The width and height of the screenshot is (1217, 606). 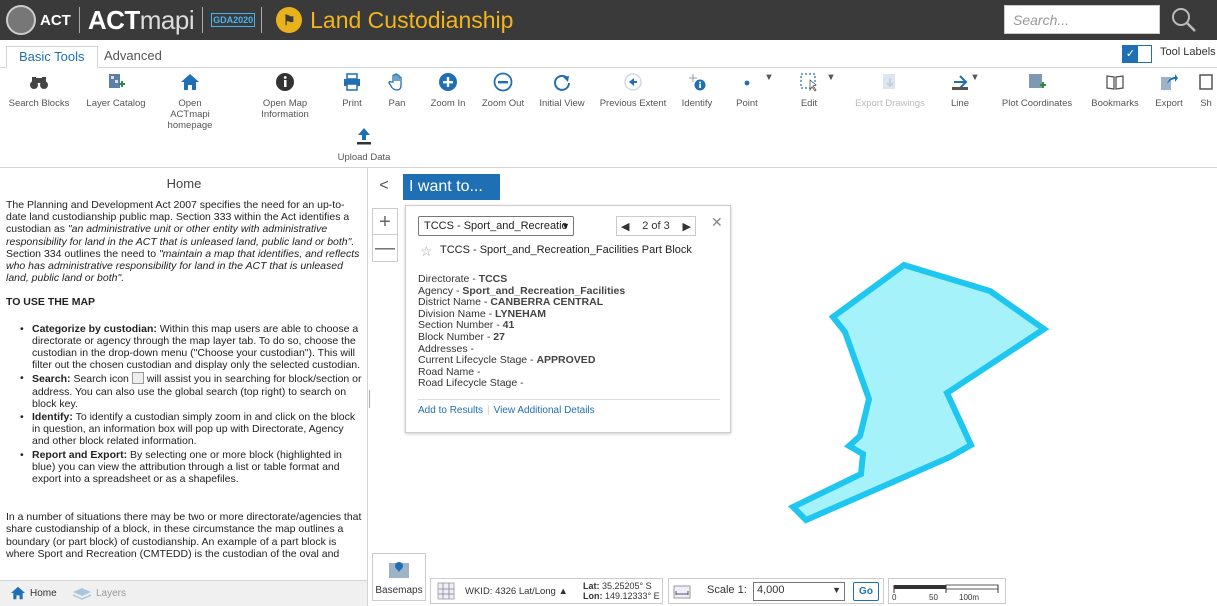 What do you see at coordinates (55, 20) in the screenshot?
I see `act-label: ACT` at bounding box center [55, 20].